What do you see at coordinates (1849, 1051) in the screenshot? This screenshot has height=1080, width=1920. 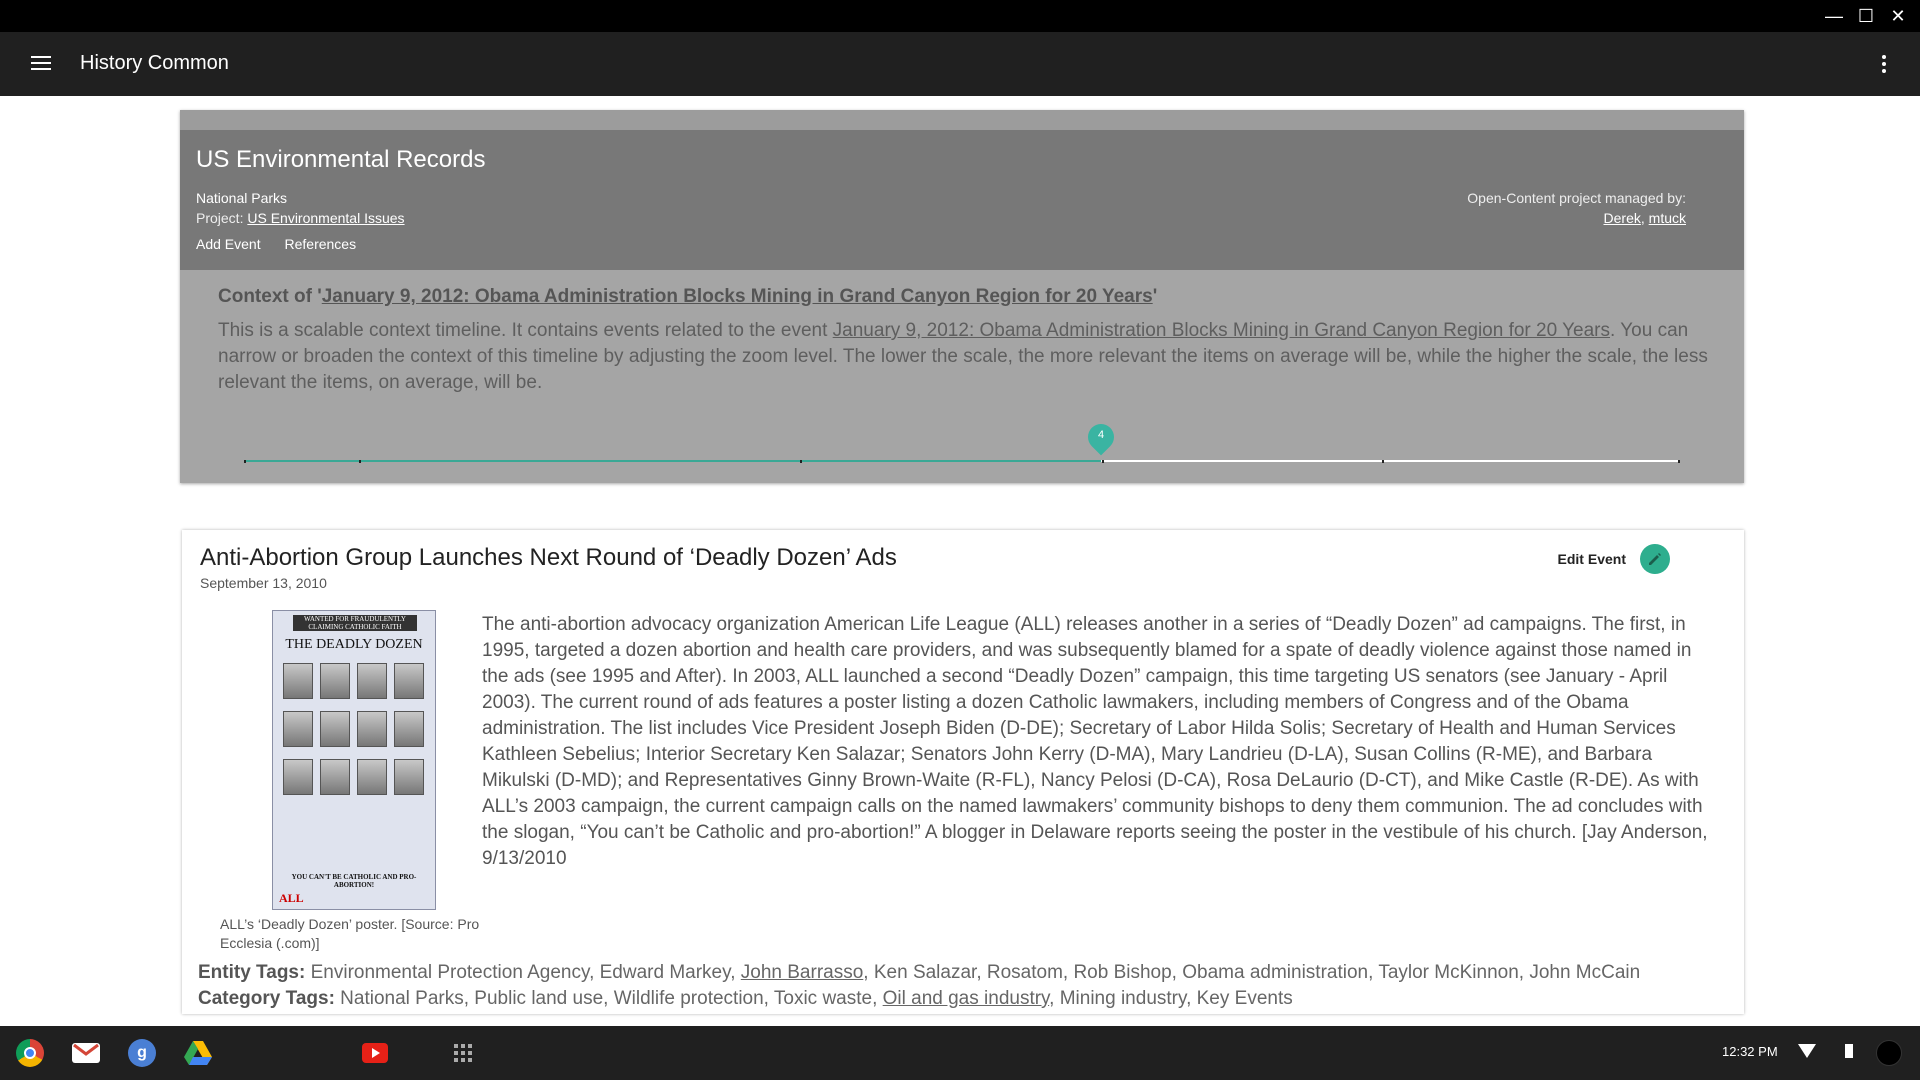 I see `battery-icon` at bounding box center [1849, 1051].